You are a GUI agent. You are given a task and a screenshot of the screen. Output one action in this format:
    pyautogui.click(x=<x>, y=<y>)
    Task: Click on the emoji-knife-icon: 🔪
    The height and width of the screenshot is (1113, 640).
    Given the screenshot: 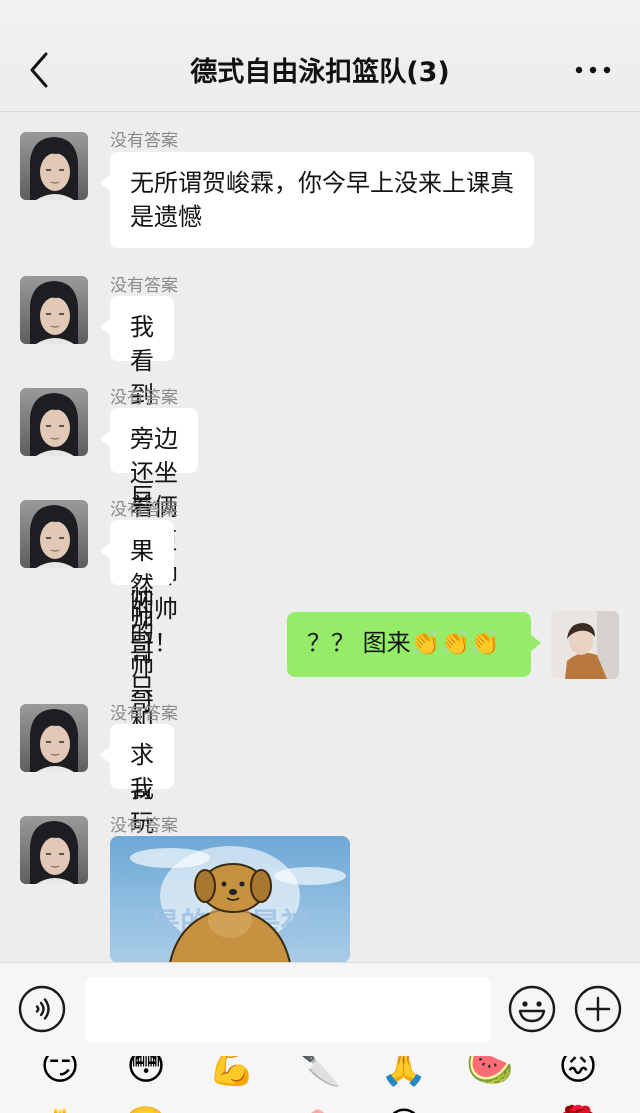 What is the action you would take?
    pyautogui.click(x=318, y=1073)
    